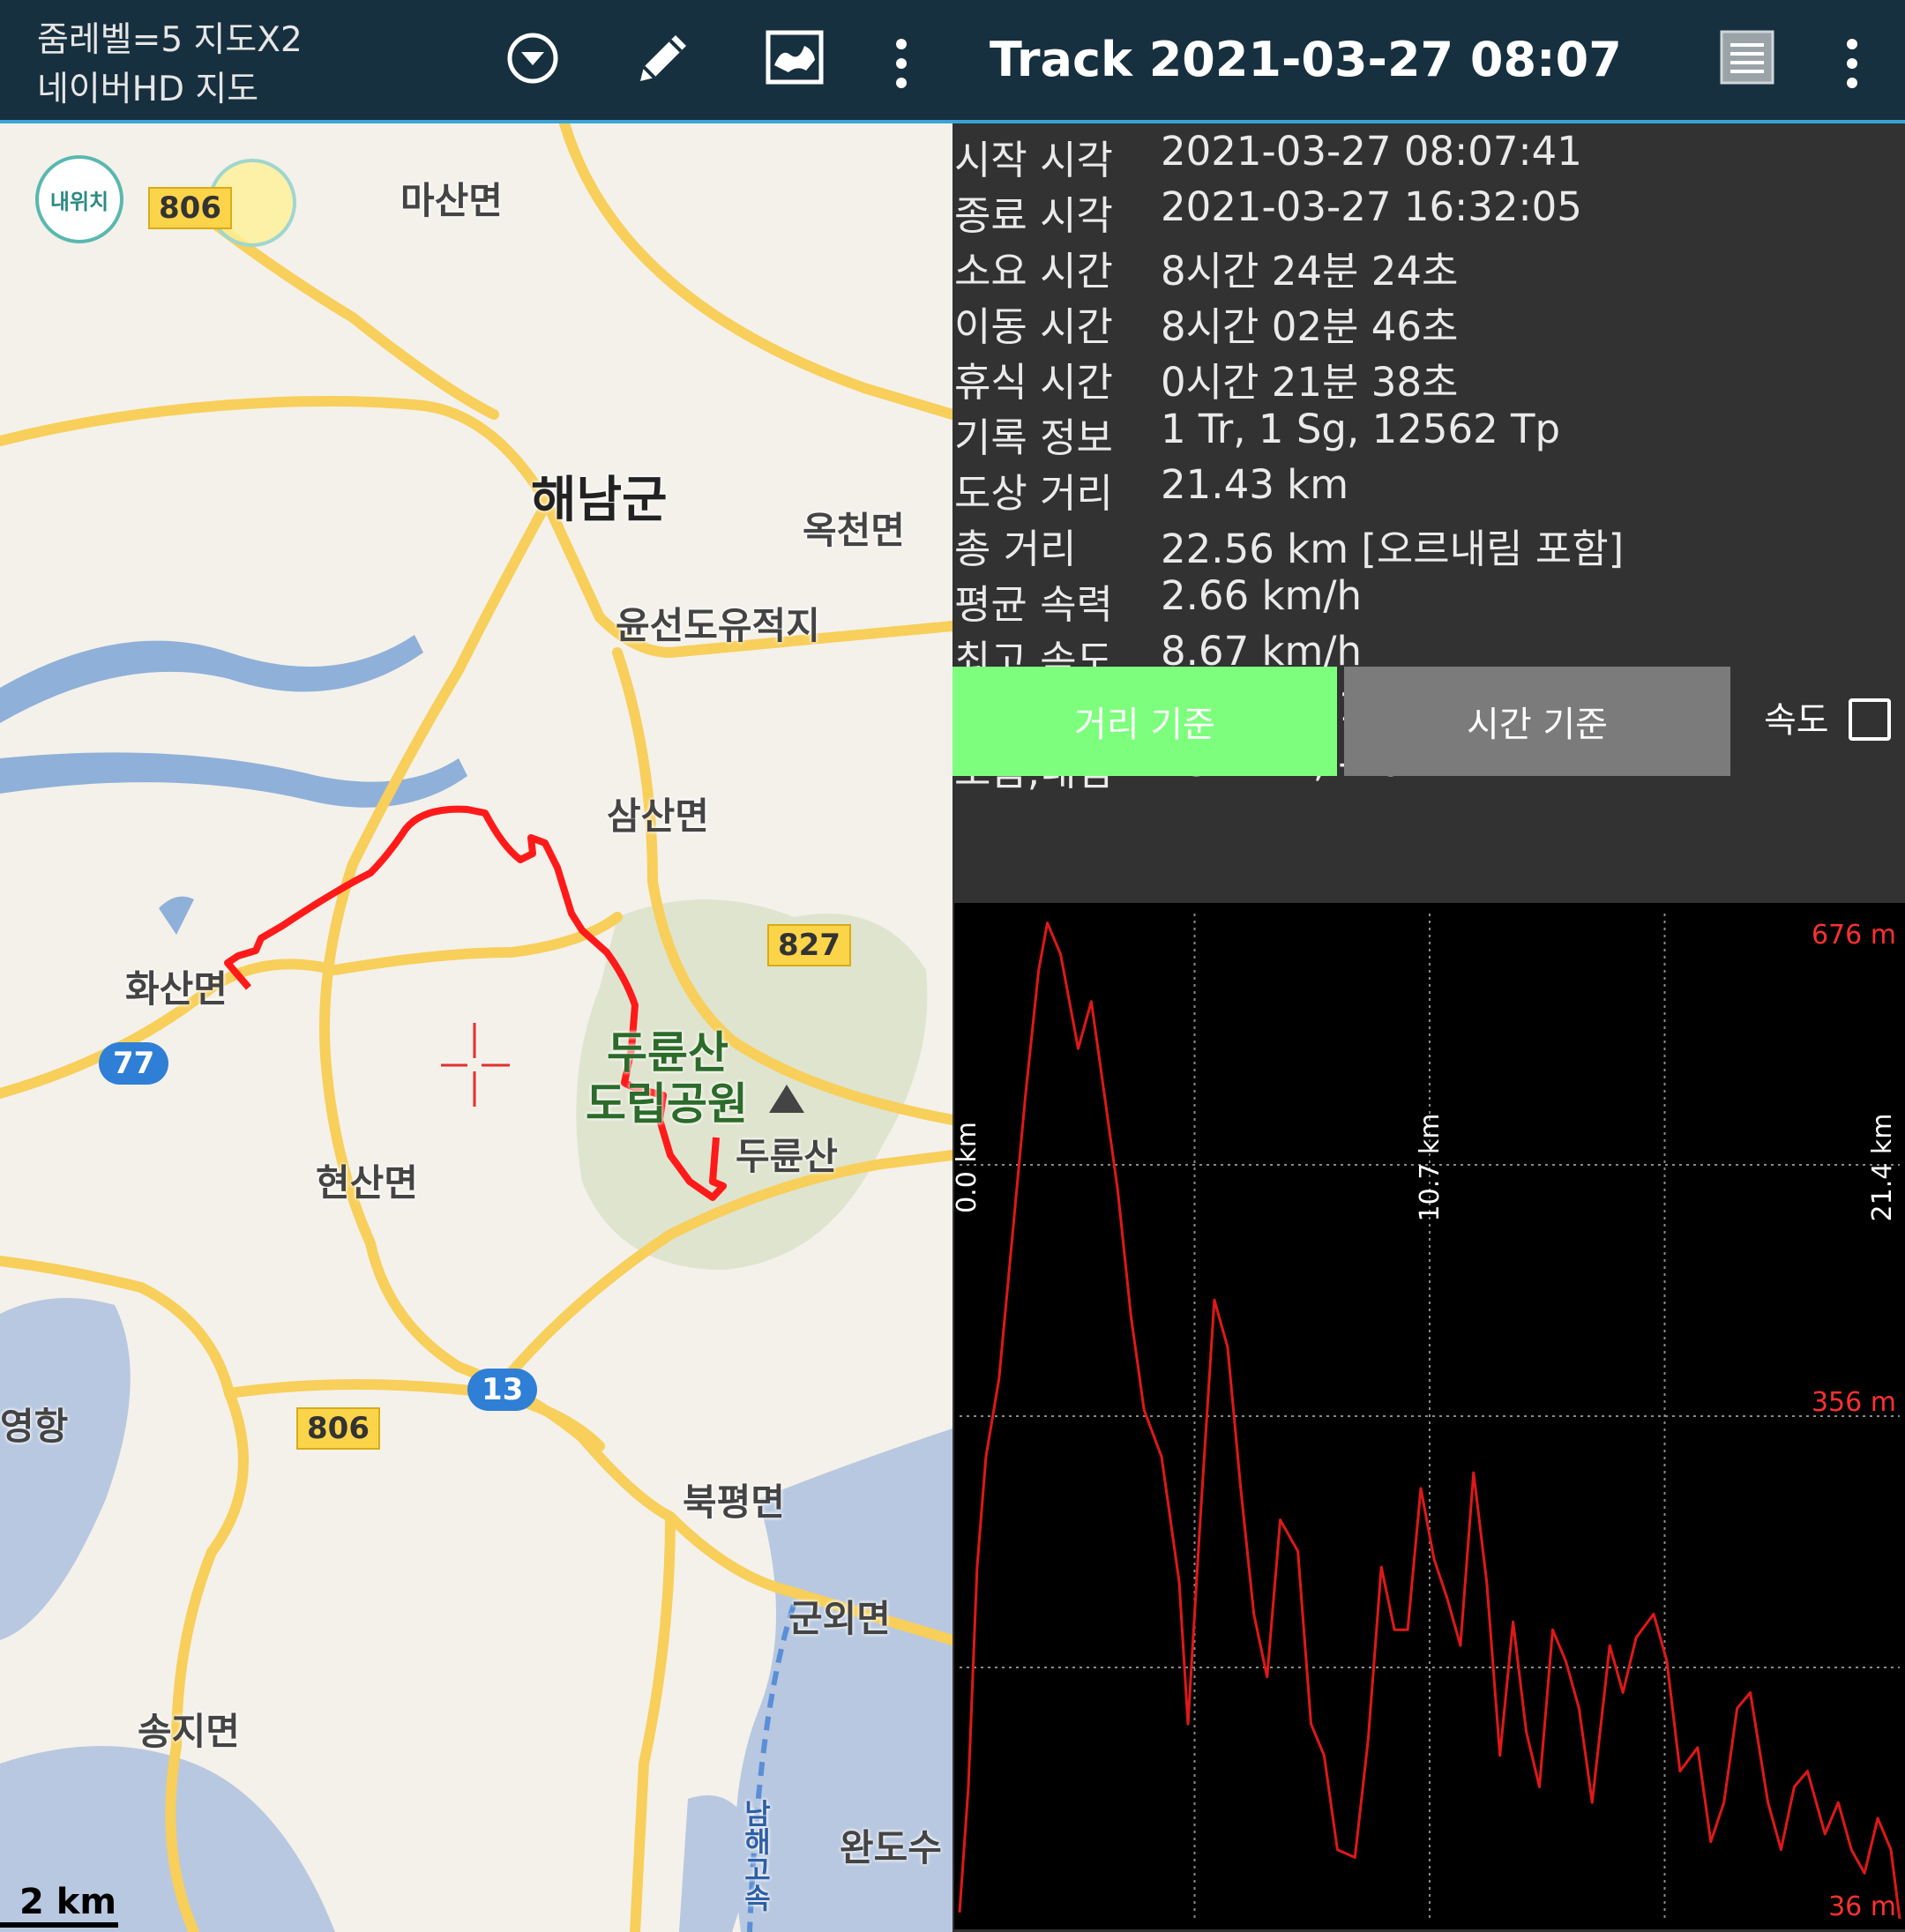 This screenshot has height=1932, width=1905. Describe the element at coordinates (718, 625) in the screenshot. I see `map-label: 윤선도유적지` at that location.